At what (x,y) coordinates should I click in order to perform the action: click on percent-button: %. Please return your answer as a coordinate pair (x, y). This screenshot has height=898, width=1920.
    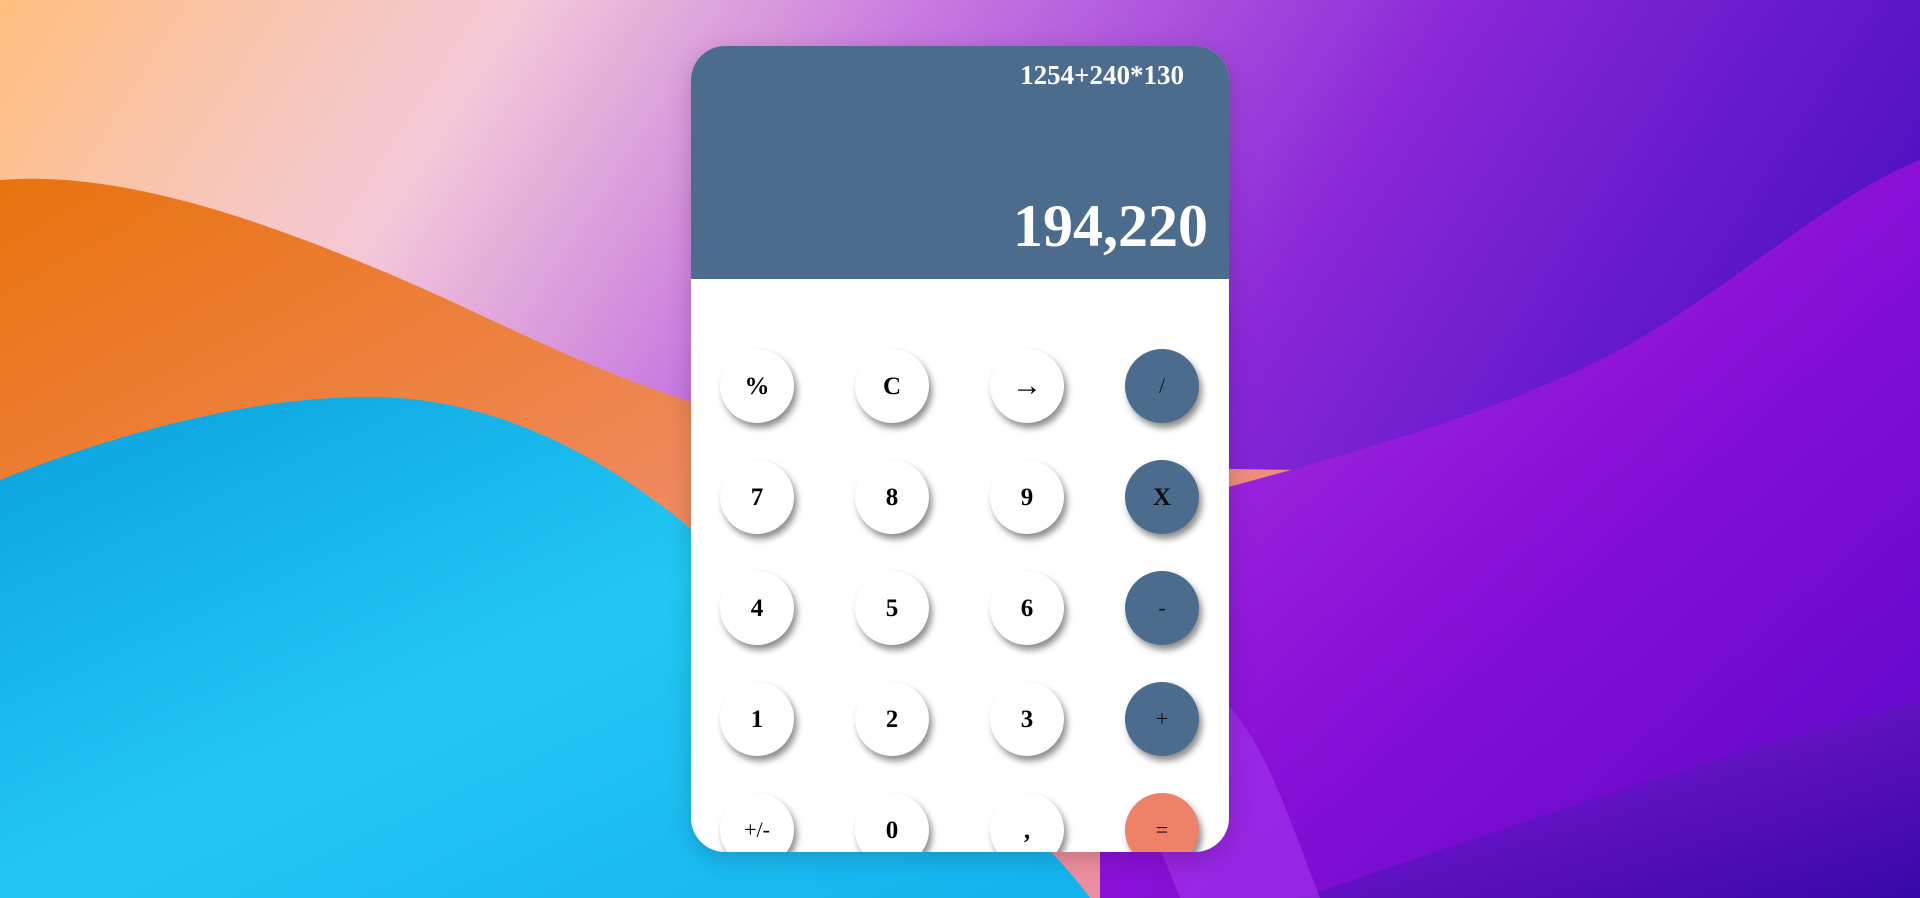
    Looking at the image, I should click on (757, 386).